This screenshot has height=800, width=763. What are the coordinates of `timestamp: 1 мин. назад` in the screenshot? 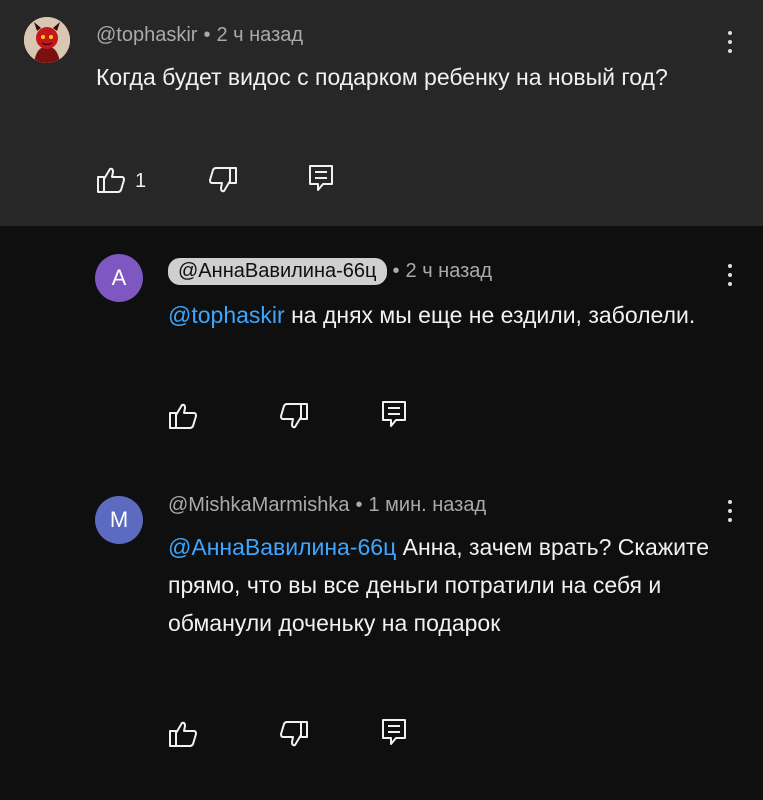 It's located at (427, 505).